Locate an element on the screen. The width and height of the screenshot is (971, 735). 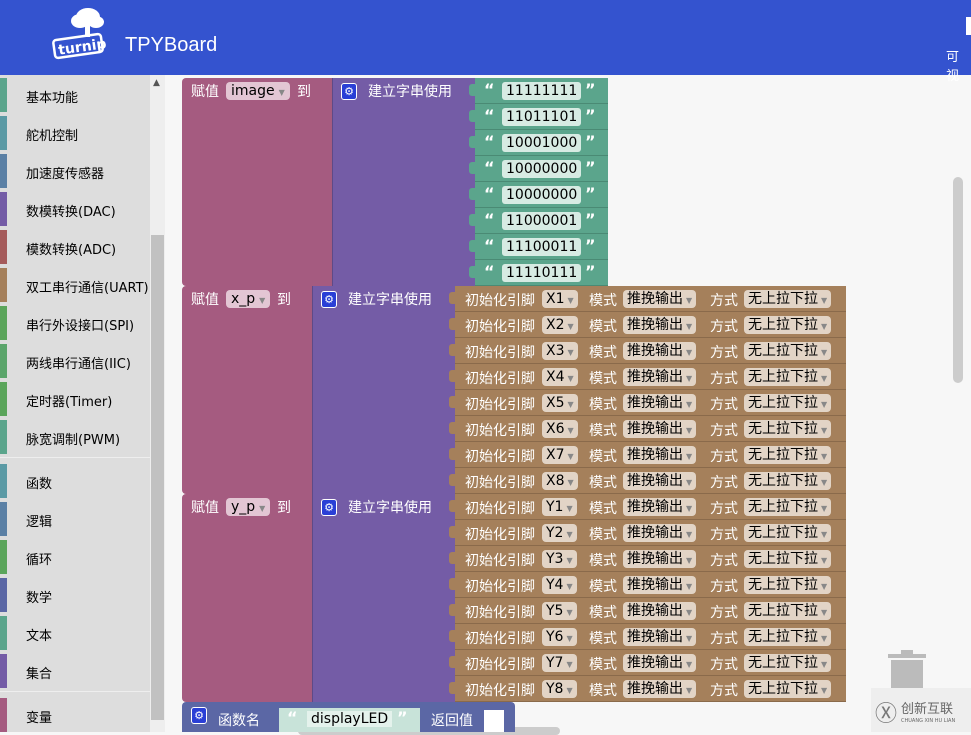
text-block: “ 11111111” is located at coordinates (538, 91).